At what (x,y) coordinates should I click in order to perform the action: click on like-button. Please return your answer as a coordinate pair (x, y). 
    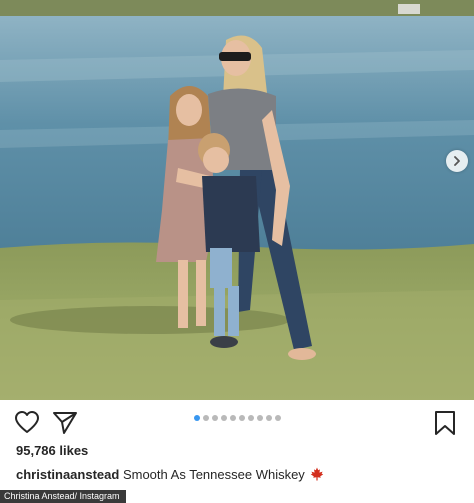
    Looking at the image, I should click on (27, 423).